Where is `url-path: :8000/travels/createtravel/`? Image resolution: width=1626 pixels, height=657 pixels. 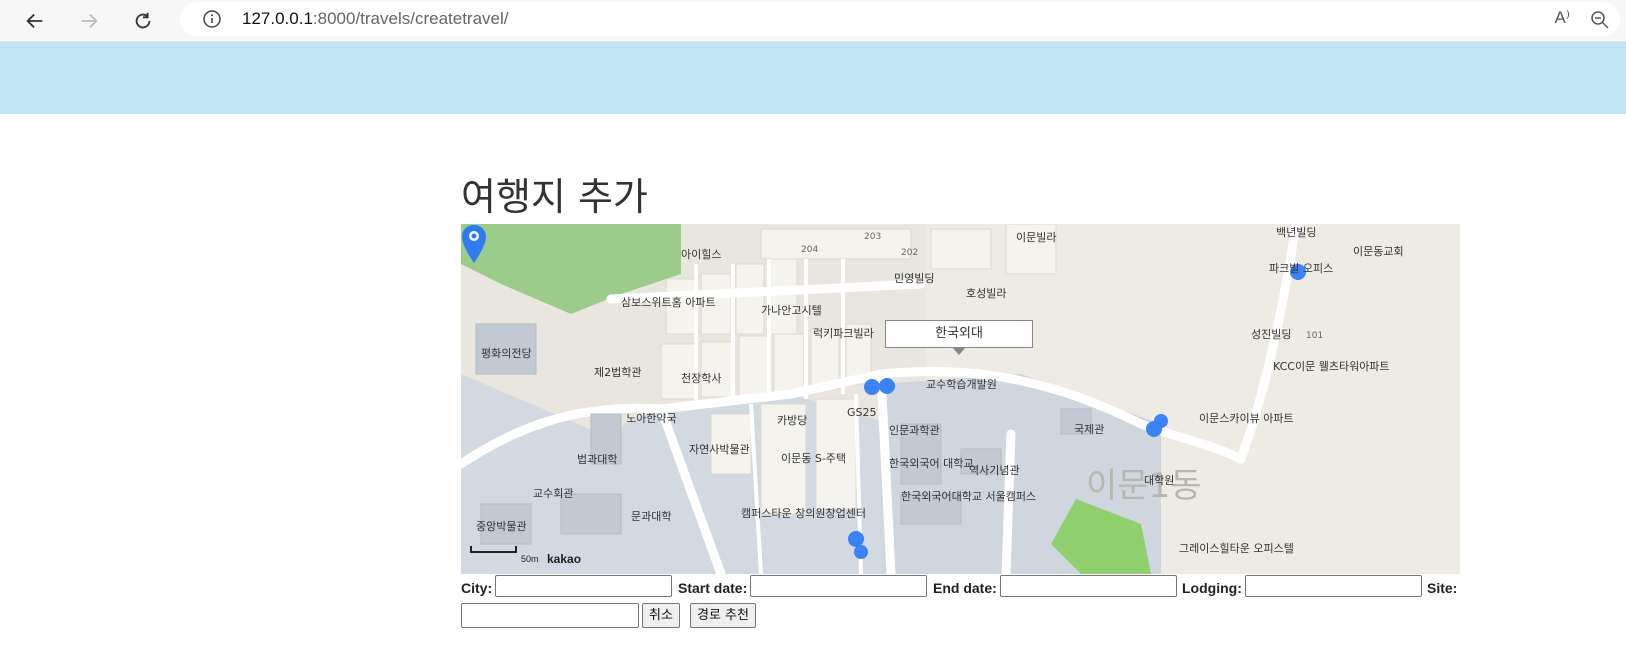 url-path: :8000/travels/createtravel/ is located at coordinates (410, 18).